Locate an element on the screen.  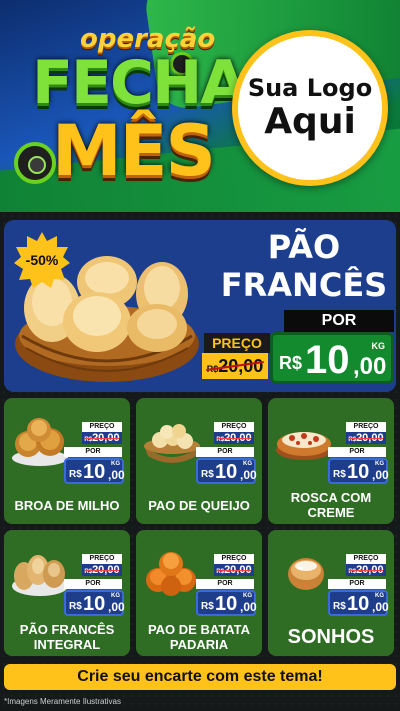
product-card-sonhos: PREÇO R$20,00 POR R$ 10 ,00 KG SONHOS is located at coordinates (331, 593).